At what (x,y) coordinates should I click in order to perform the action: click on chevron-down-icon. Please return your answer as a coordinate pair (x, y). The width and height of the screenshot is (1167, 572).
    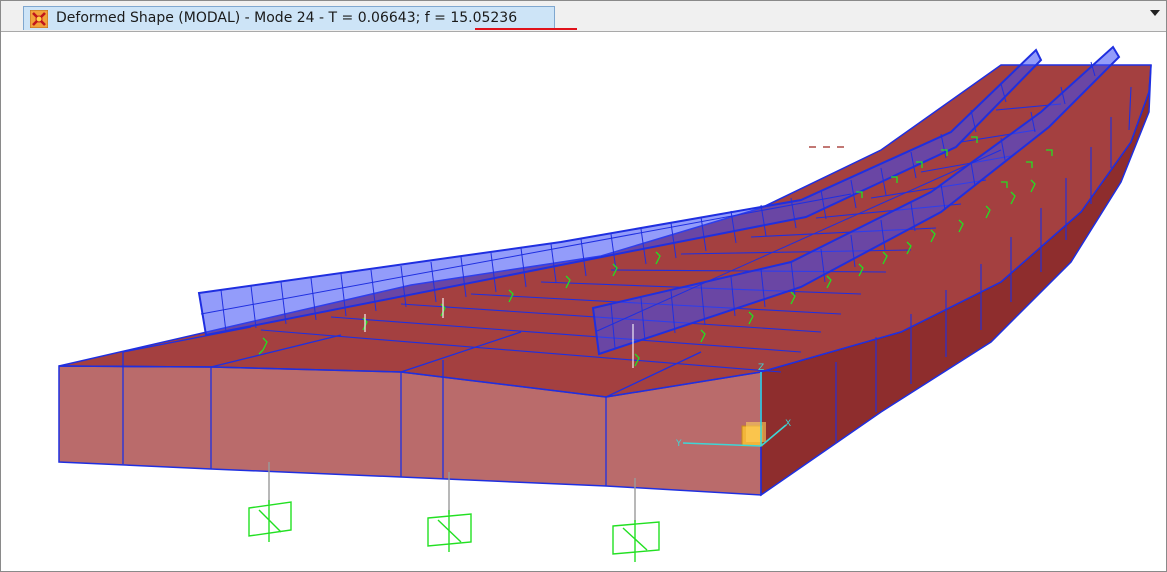
    Looking at the image, I should click on (1155, 13).